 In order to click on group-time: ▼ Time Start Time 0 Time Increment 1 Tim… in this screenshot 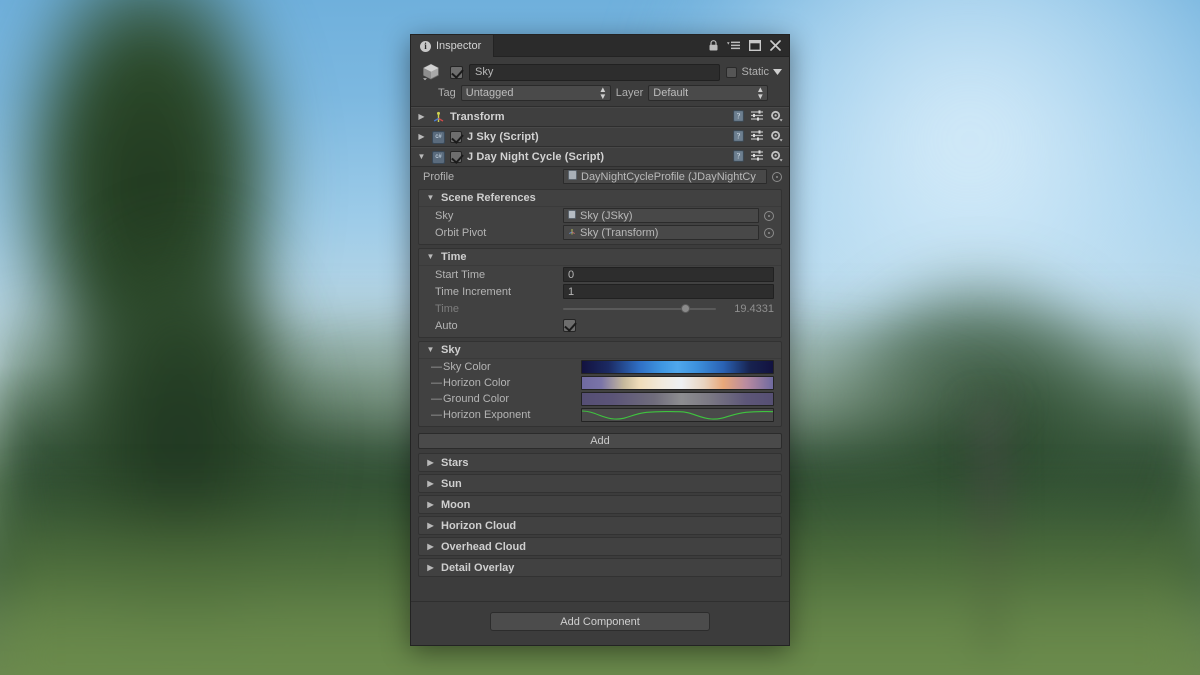, I will do `click(600, 293)`.